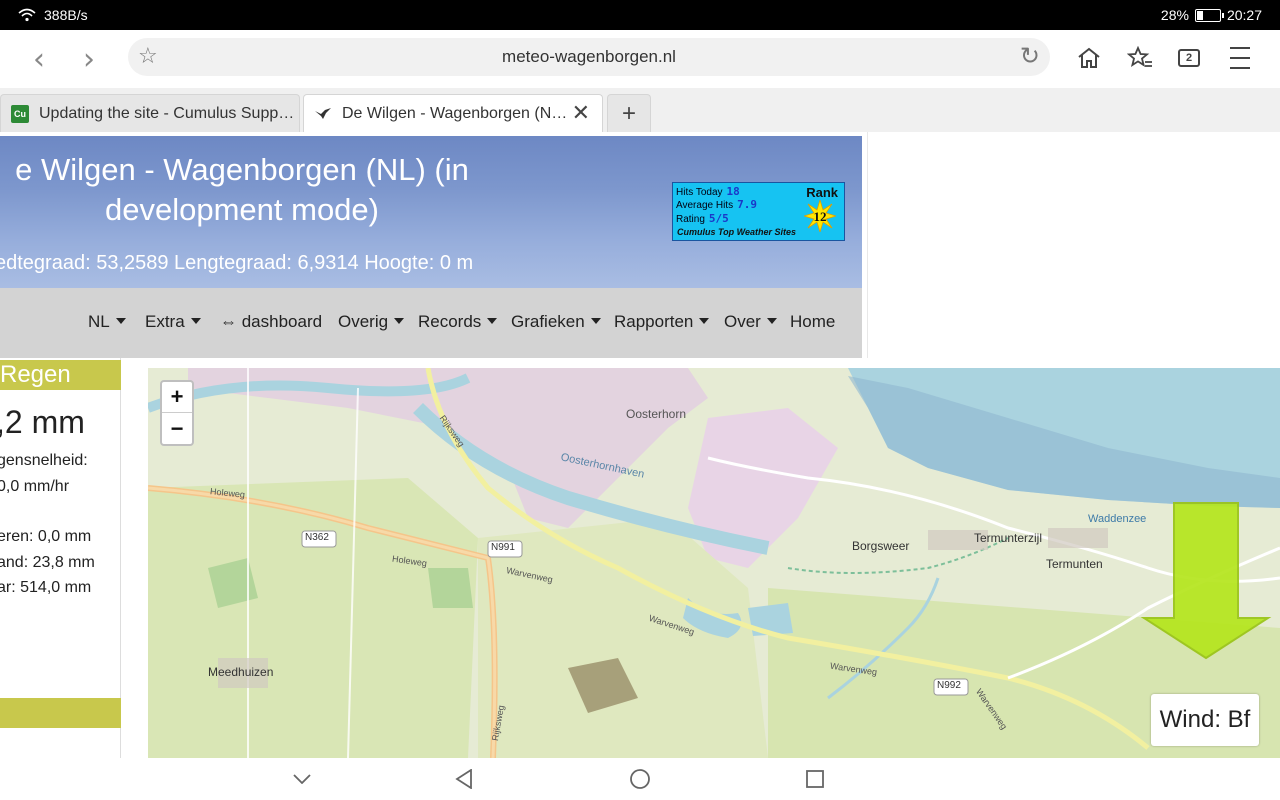  What do you see at coordinates (699, 192) in the screenshot?
I see `hits-today-label: Hits Today` at bounding box center [699, 192].